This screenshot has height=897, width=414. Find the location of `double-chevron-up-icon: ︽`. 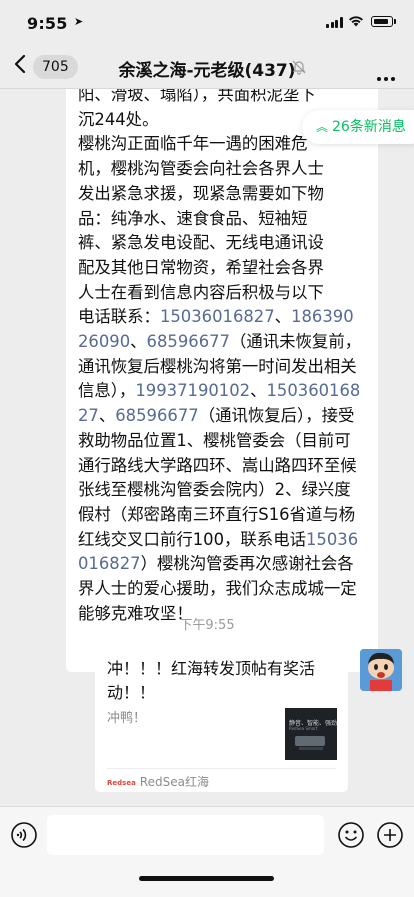

double-chevron-up-icon: ︽ is located at coordinates (322, 127).